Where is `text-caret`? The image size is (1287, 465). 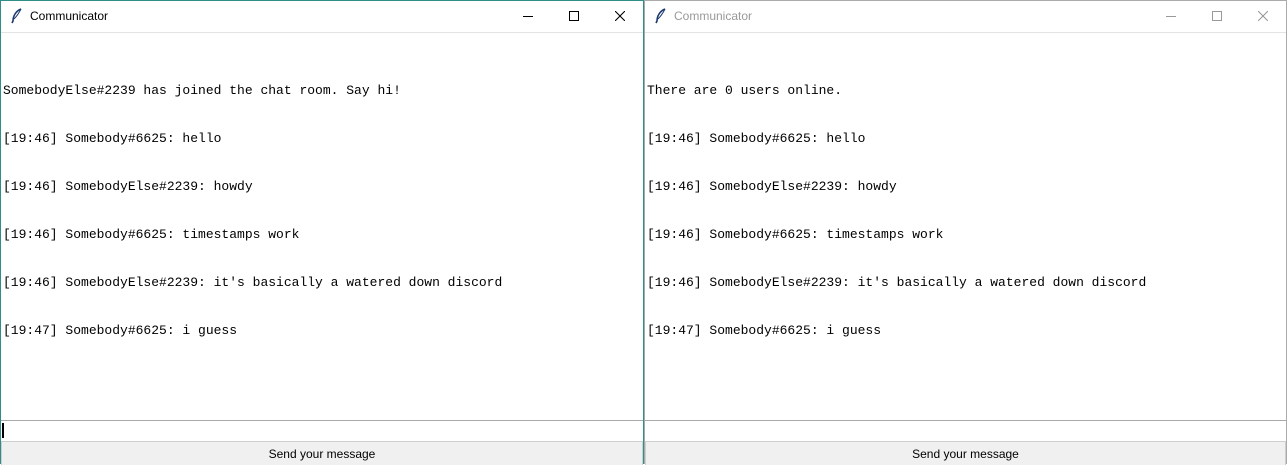
text-caret is located at coordinates (3, 430).